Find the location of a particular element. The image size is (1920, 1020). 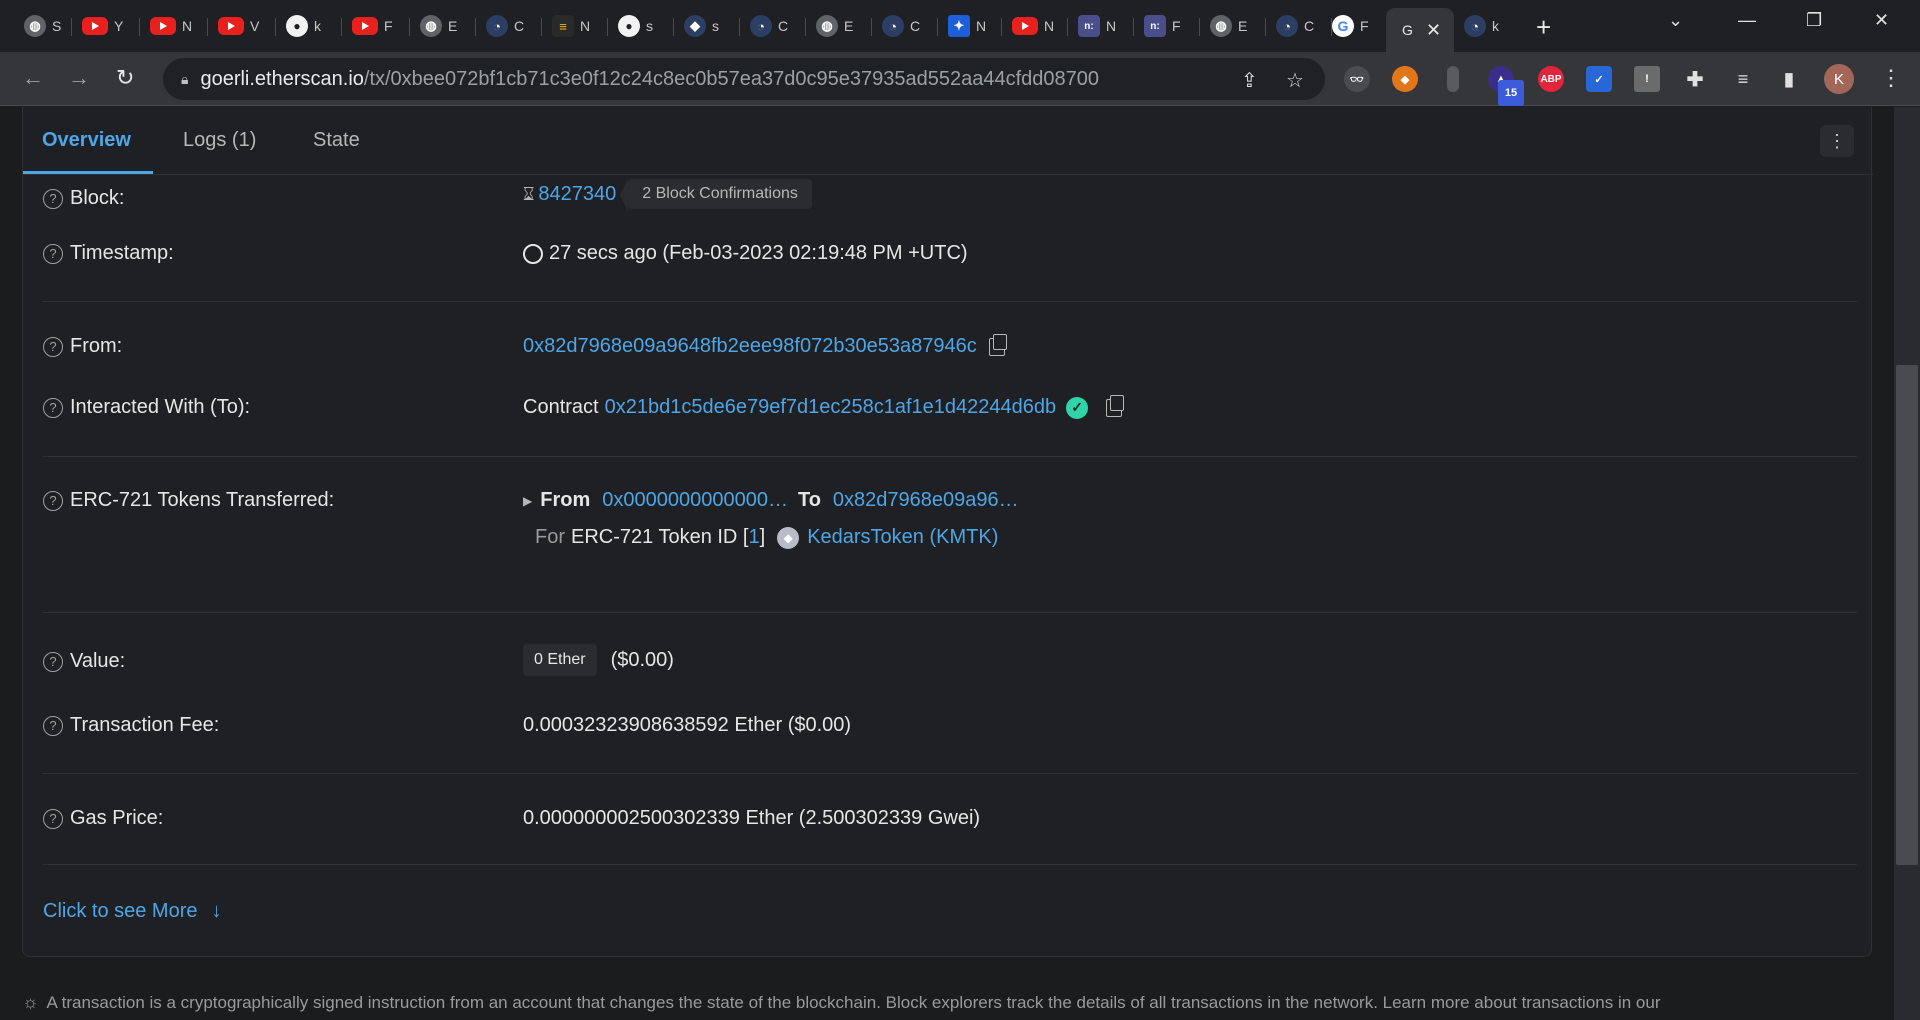

browser-tab: V is located at coordinates (242, 26).